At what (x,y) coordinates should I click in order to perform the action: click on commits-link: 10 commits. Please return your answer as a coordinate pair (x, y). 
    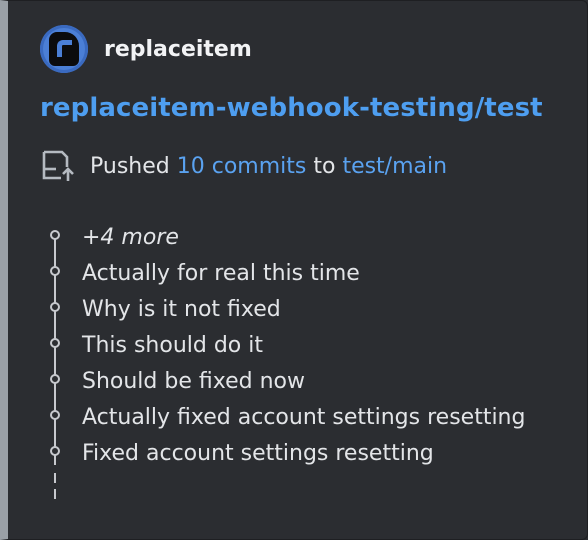
    Looking at the image, I should click on (242, 166).